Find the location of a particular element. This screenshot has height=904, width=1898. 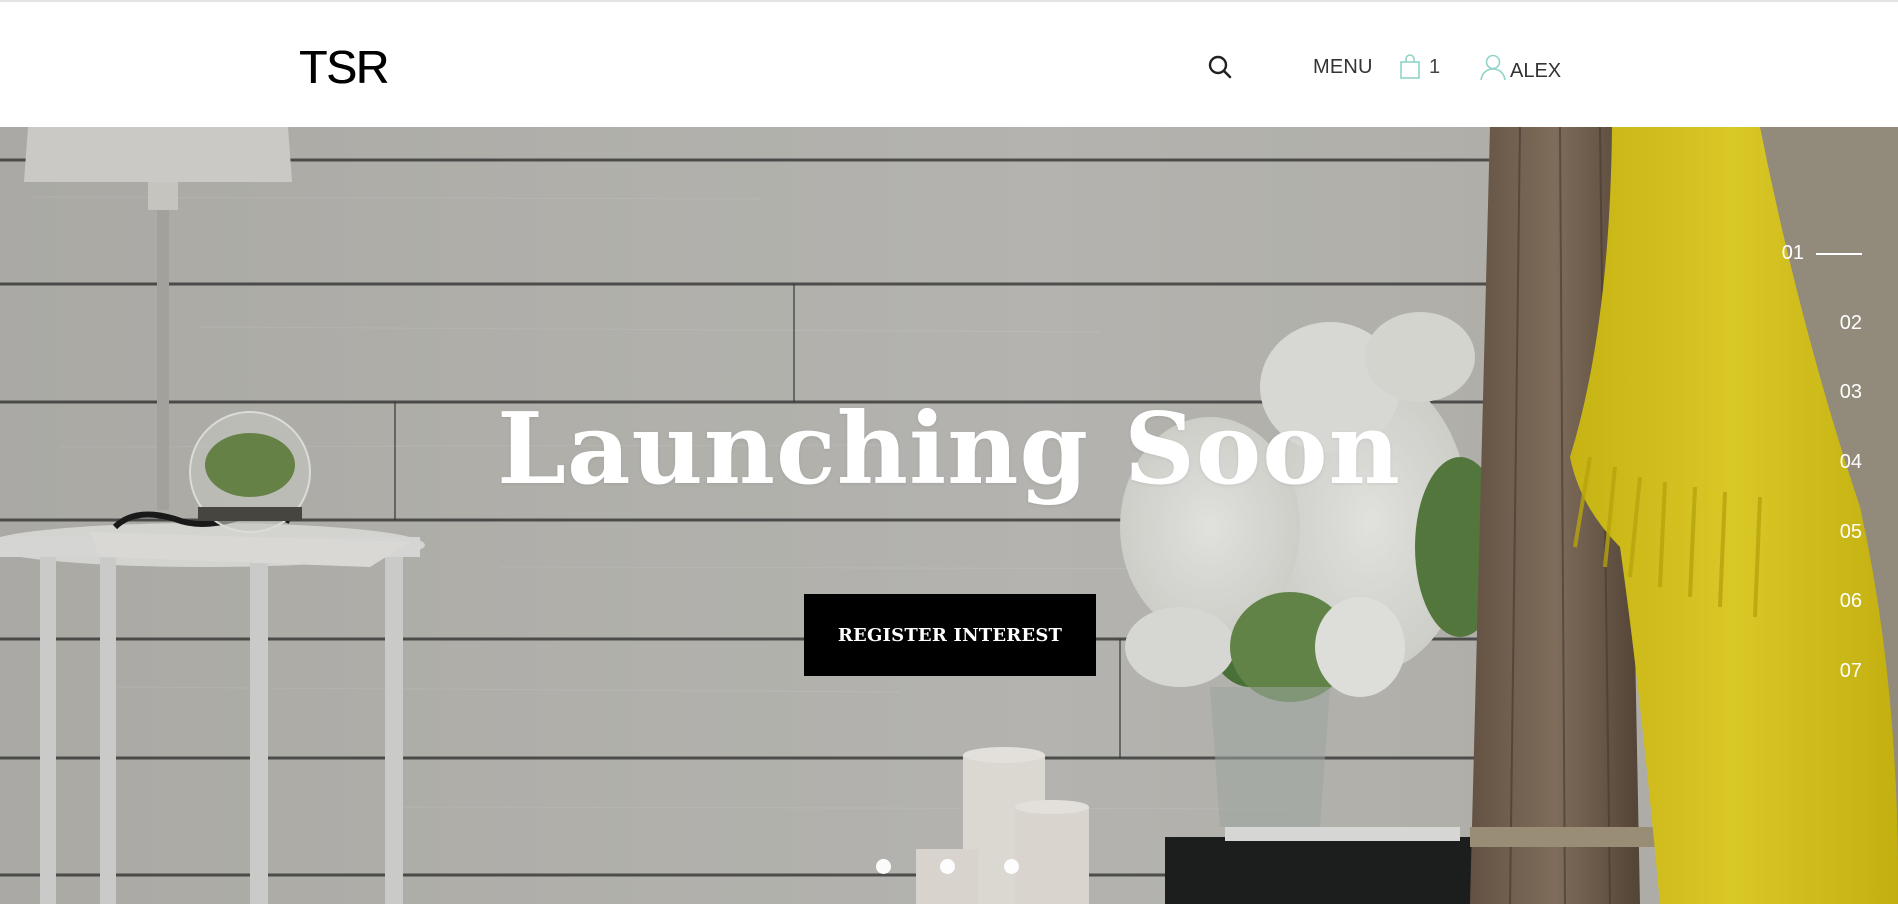

slide-nav-item-06: 06 is located at coordinates (1802, 602).